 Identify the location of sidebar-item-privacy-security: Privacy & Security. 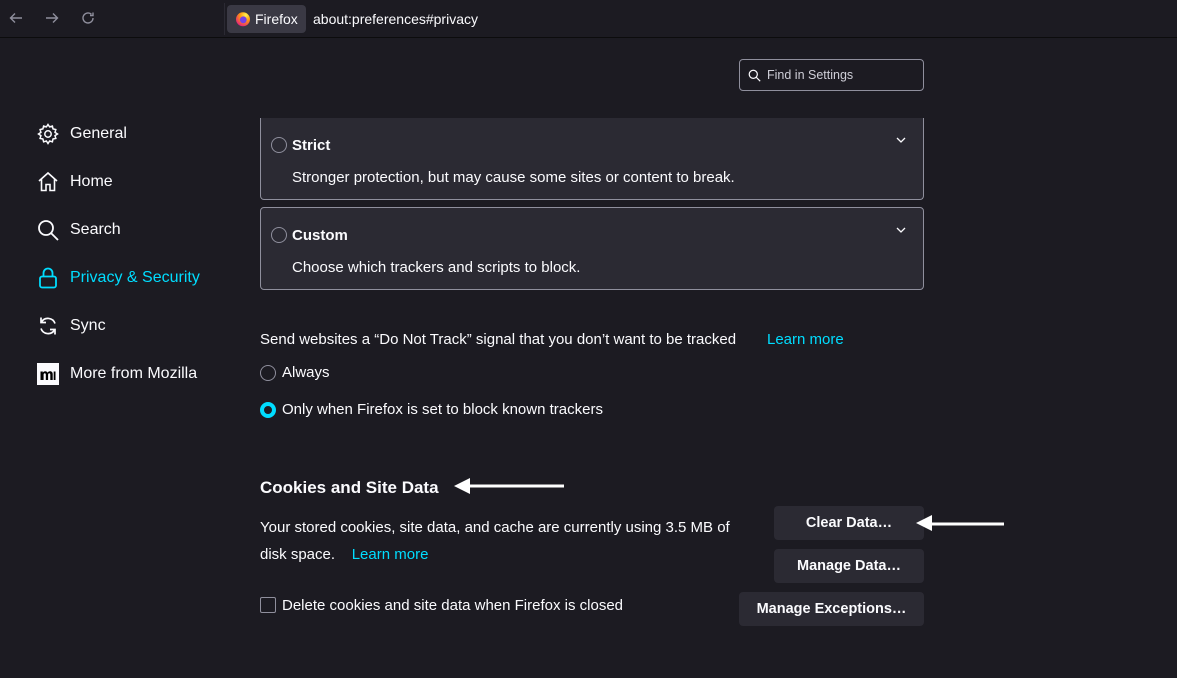
(136, 278).